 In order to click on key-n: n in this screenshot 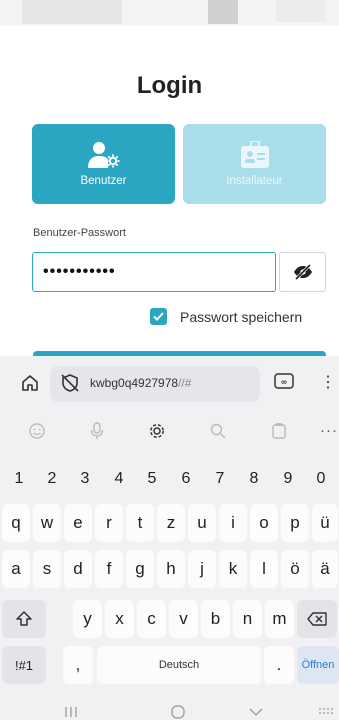, I will do `click(247, 619)`.